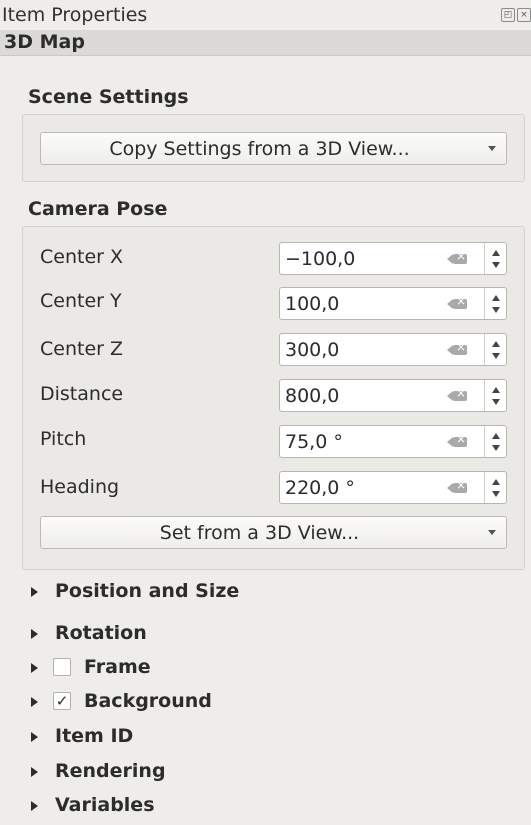 The image size is (531, 825). What do you see at coordinates (82, 257) in the screenshot?
I see `center-x-label: Center X` at bounding box center [82, 257].